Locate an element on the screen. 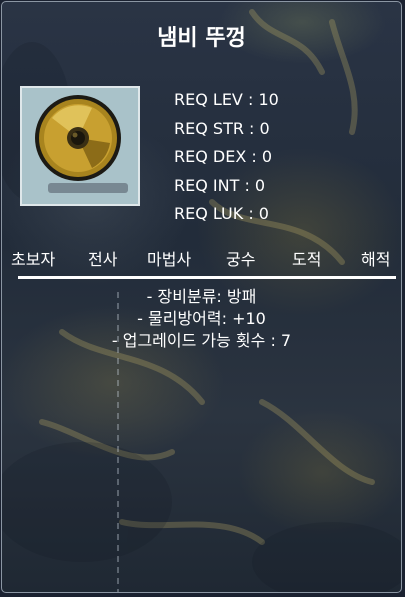  job-magician: 마법사 is located at coordinates (169, 259).